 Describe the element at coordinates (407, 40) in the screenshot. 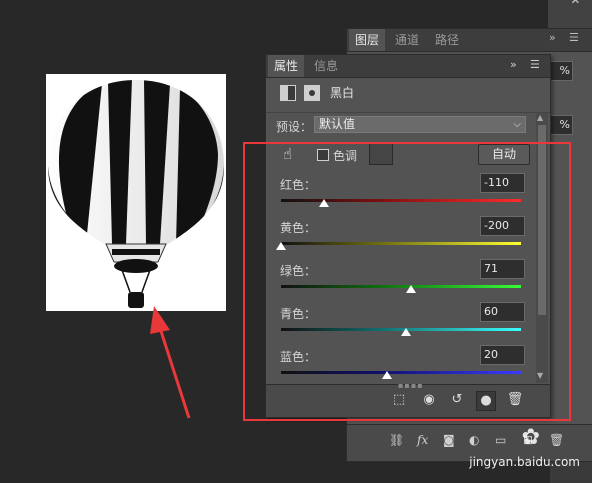

I see `tab-channels: 通道` at that location.